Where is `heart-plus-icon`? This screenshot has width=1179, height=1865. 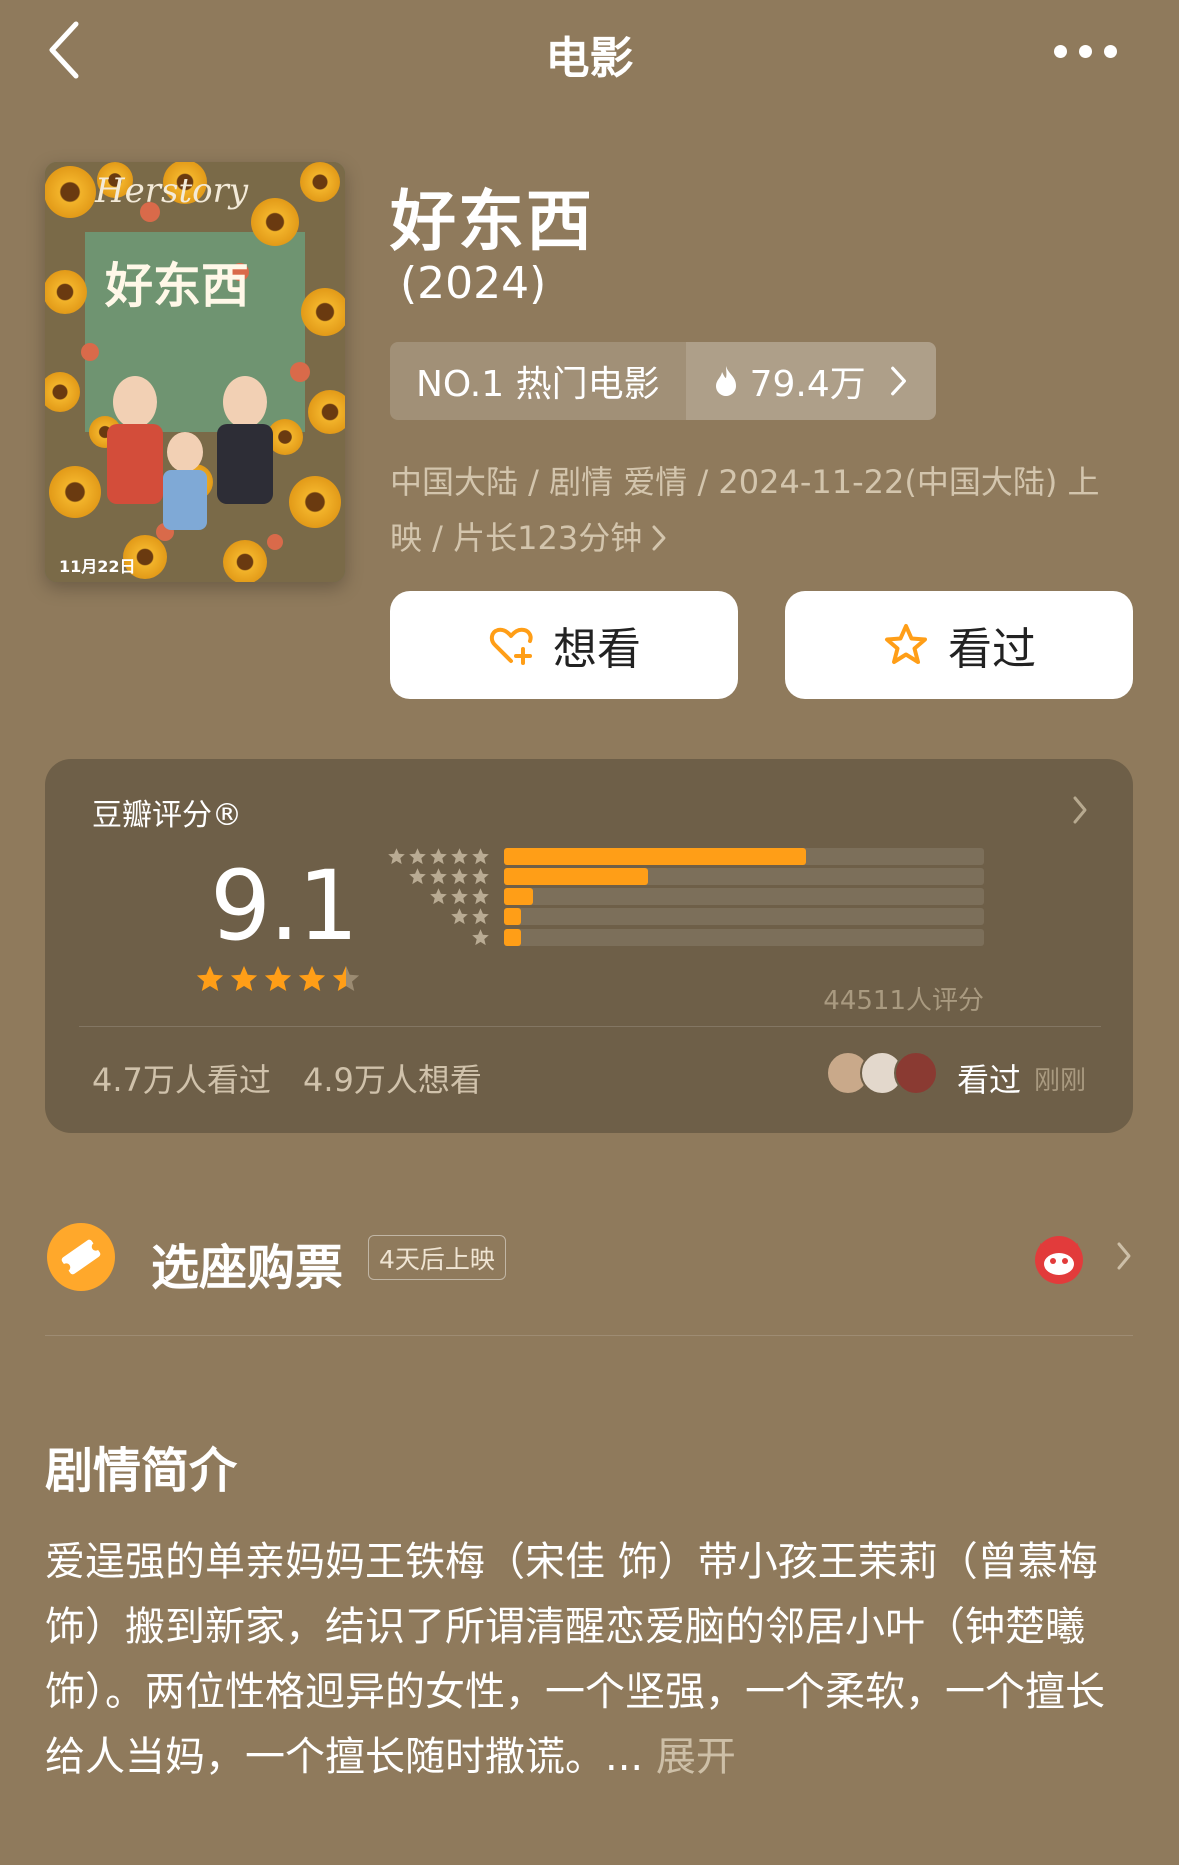
heart-plus-icon is located at coordinates (511, 646).